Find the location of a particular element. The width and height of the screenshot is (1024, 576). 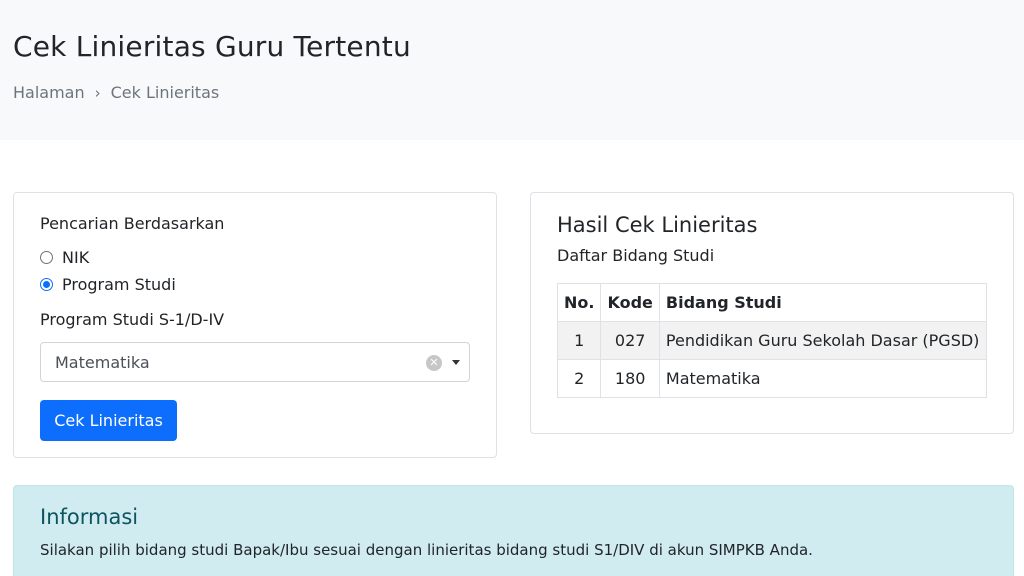

result-subtitle: Daftar Bidang Studi is located at coordinates (636, 255).